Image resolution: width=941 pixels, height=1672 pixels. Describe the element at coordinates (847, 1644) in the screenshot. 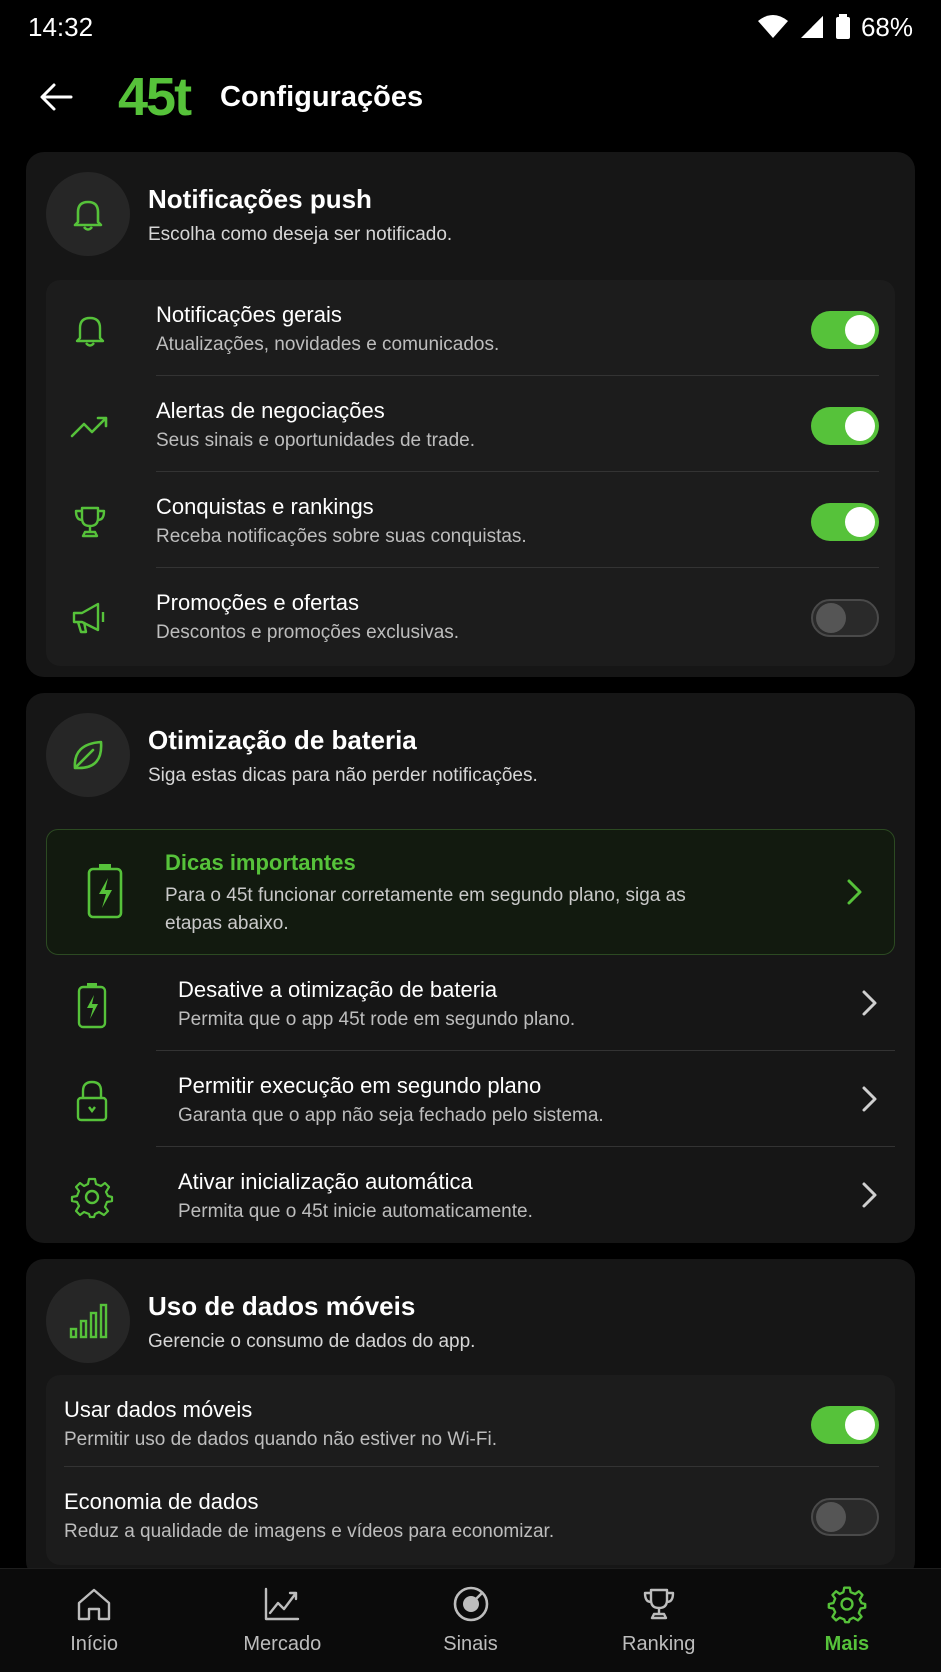

I see `nav-label: Mais` at that location.